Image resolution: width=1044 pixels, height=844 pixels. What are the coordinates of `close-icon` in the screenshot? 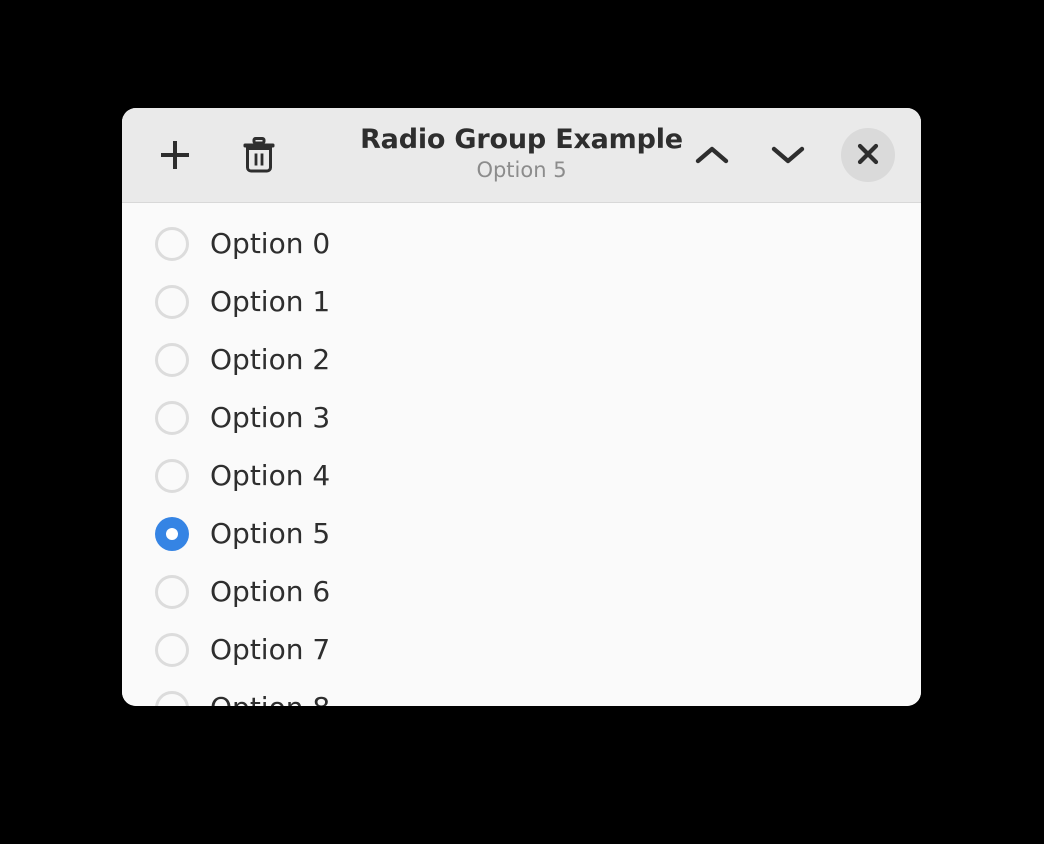 It's located at (868, 155).